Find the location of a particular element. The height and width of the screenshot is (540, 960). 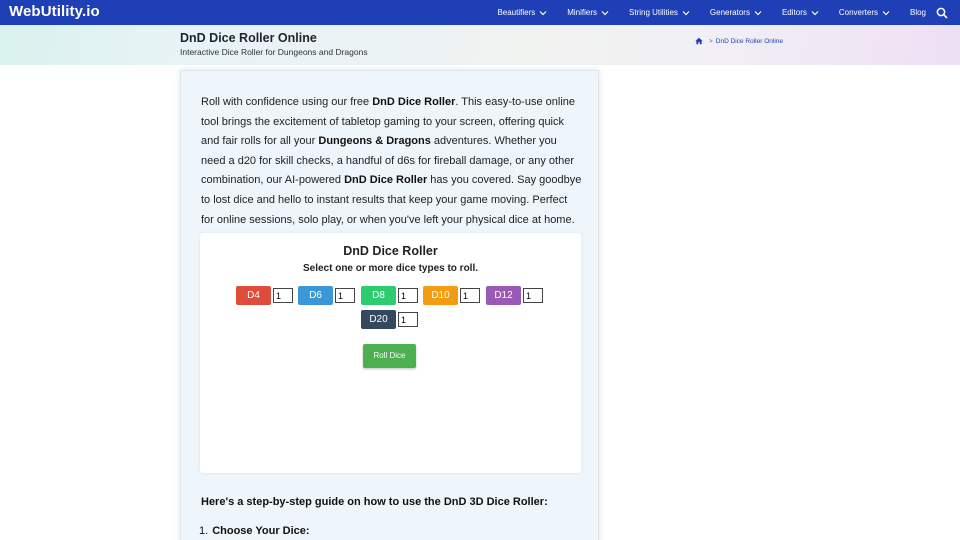

d12-quantity-input is located at coordinates (533, 295).